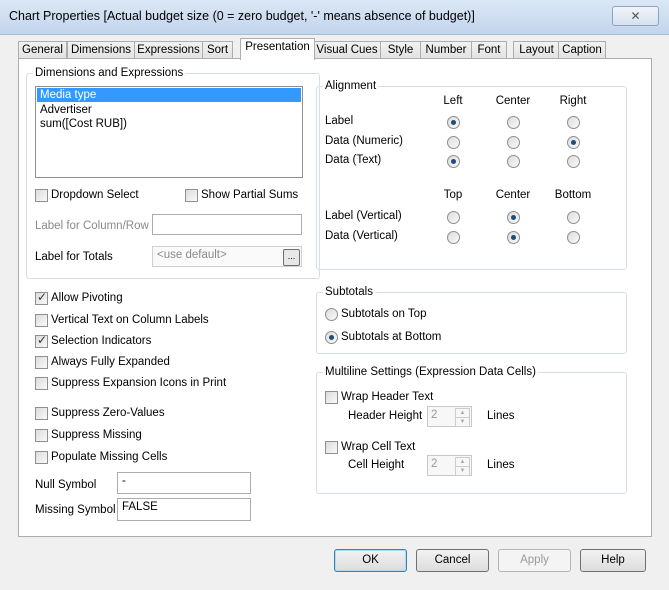 The image size is (669, 590). I want to click on tab-style: Style, so click(400, 50).